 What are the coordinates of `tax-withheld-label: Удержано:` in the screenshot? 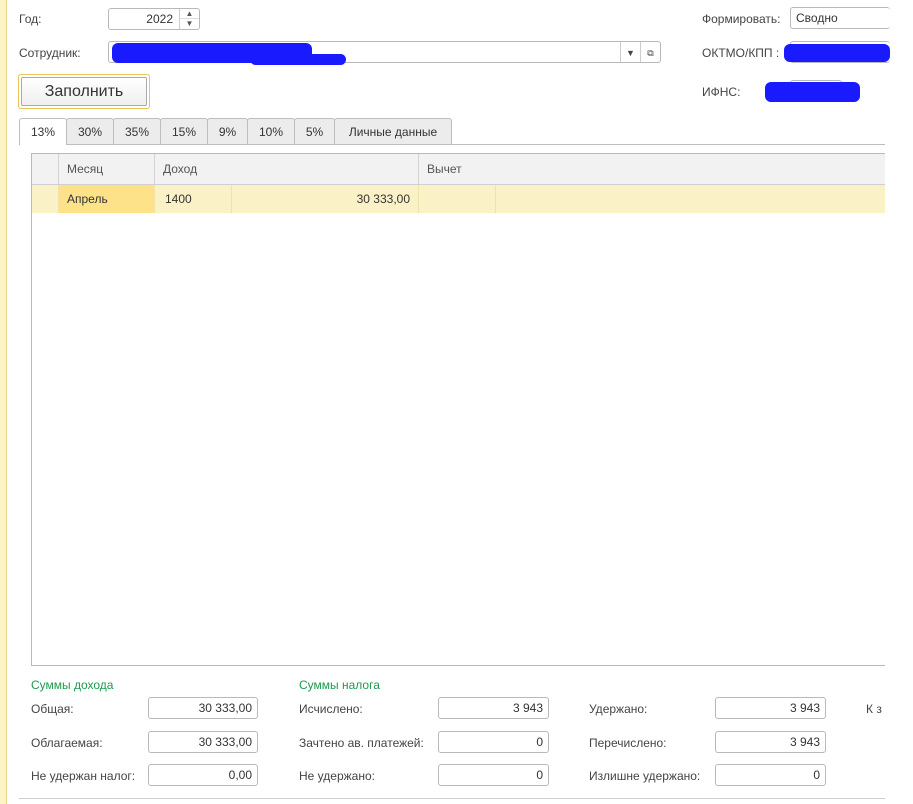 It's located at (618, 709).